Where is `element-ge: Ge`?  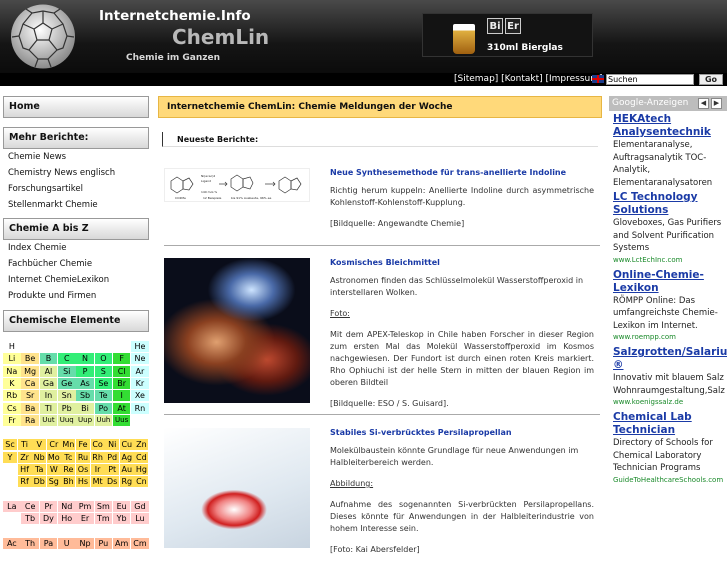 element-ge: Ge is located at coordinates (66, 383).